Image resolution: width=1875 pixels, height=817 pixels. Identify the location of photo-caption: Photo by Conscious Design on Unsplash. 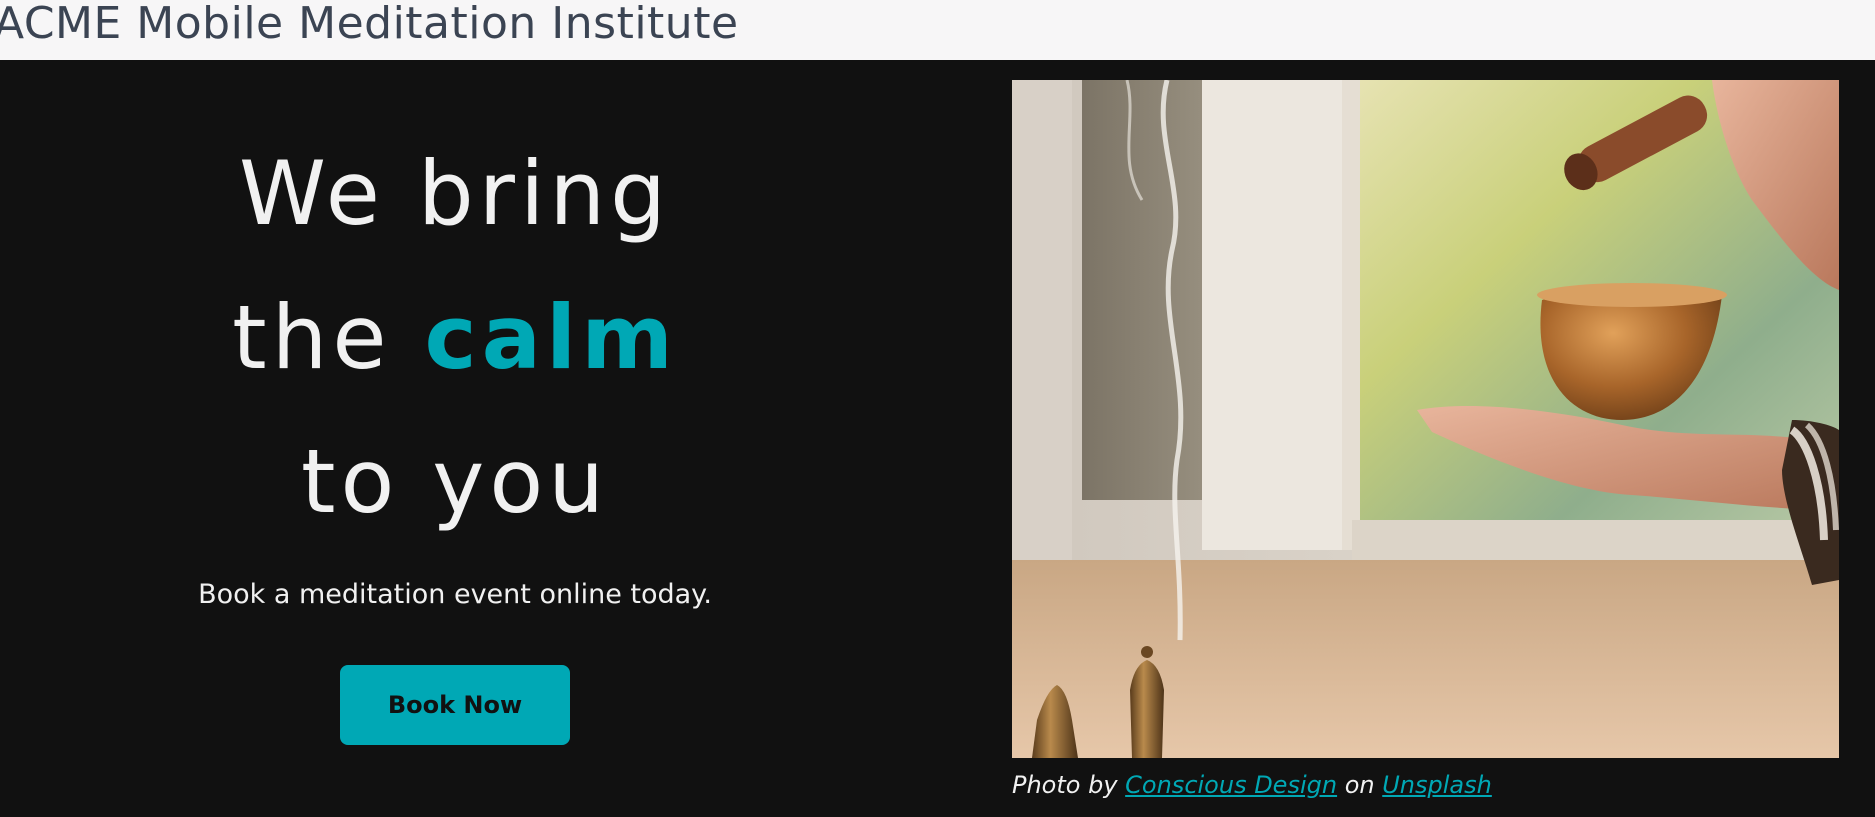
(1252, 785).